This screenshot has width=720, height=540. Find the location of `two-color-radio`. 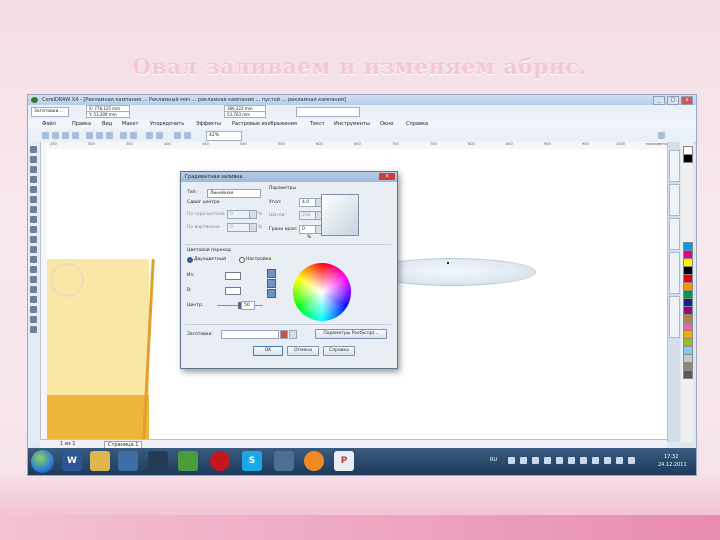

two-color-radio is located at coordinates (190, 260).